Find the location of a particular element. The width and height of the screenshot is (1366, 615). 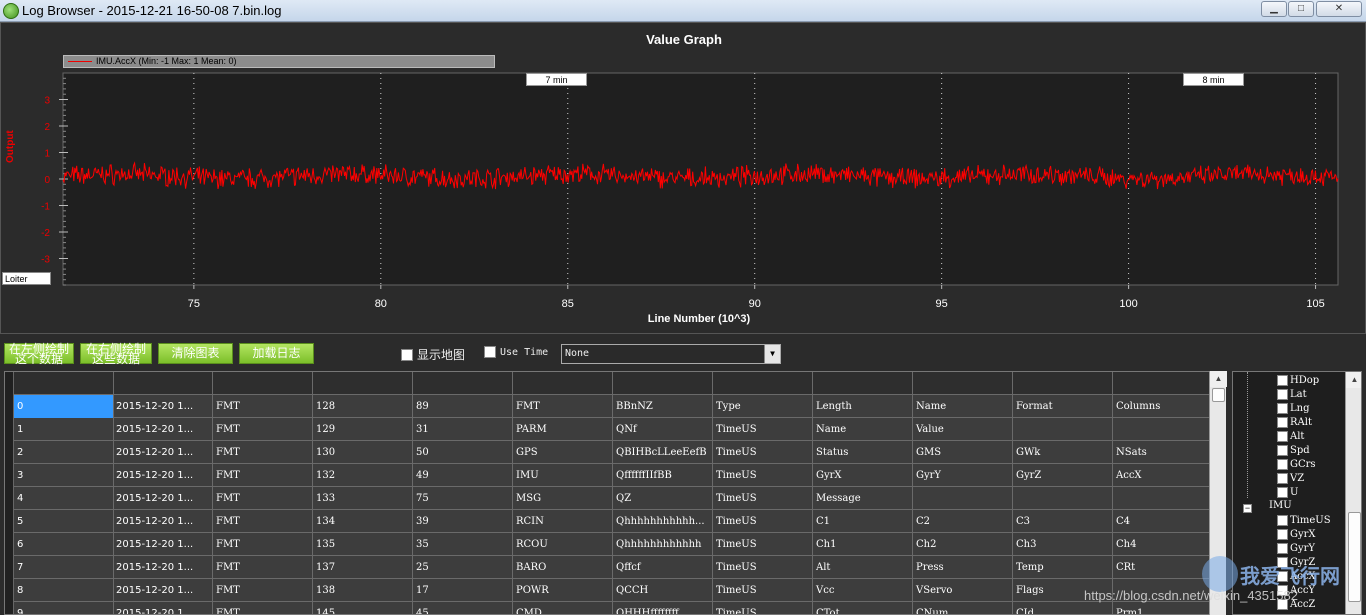

table-cell: Prm1 is located at coordinates (1163, 608).